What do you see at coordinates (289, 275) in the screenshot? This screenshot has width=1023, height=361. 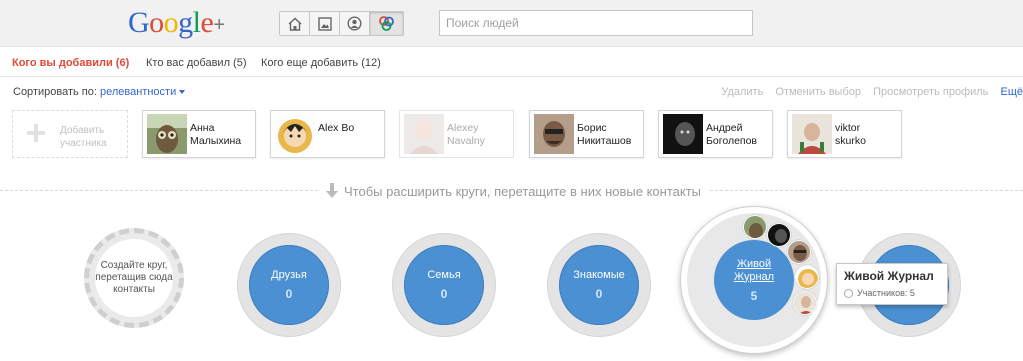 I see `circle-name: Друзья` at bounding box center [289, 275].